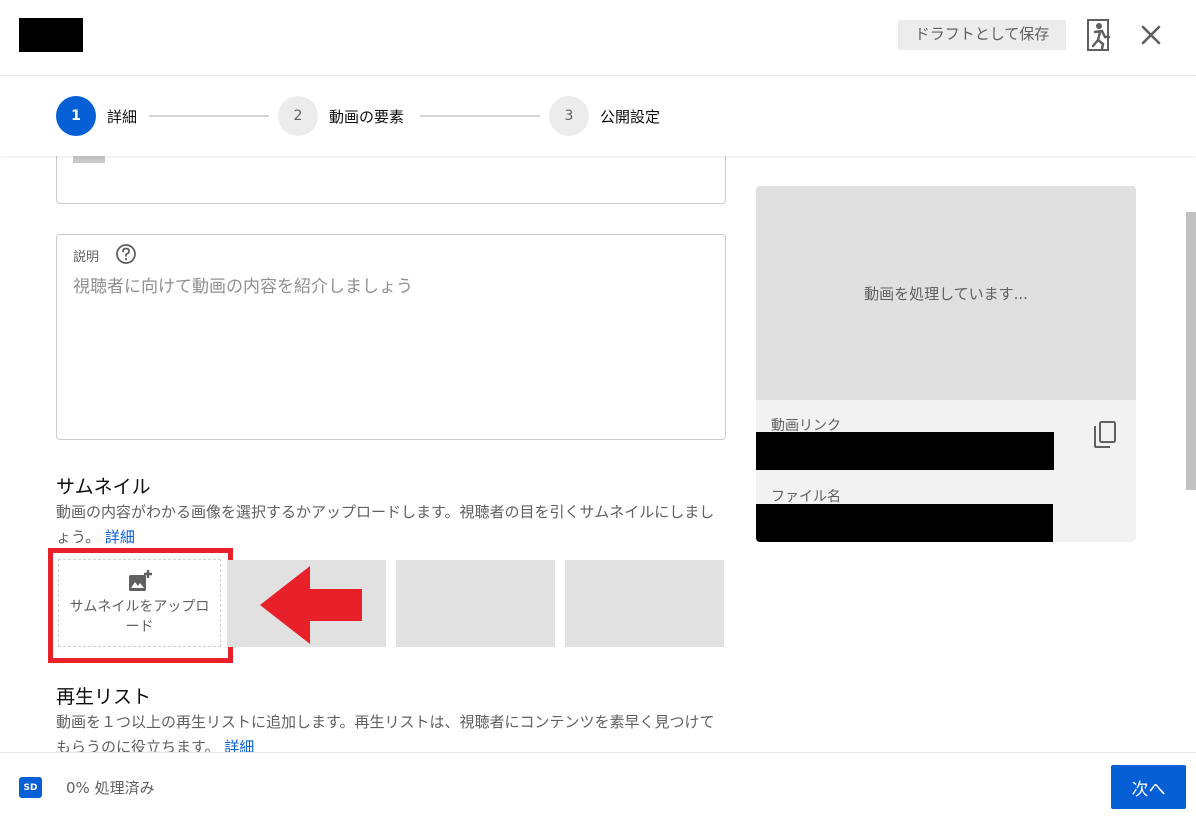 The image size is (1196, 817). Describe the element at coordinates (76, 116) in the screenshot. I see `step-number: 1` at that location.